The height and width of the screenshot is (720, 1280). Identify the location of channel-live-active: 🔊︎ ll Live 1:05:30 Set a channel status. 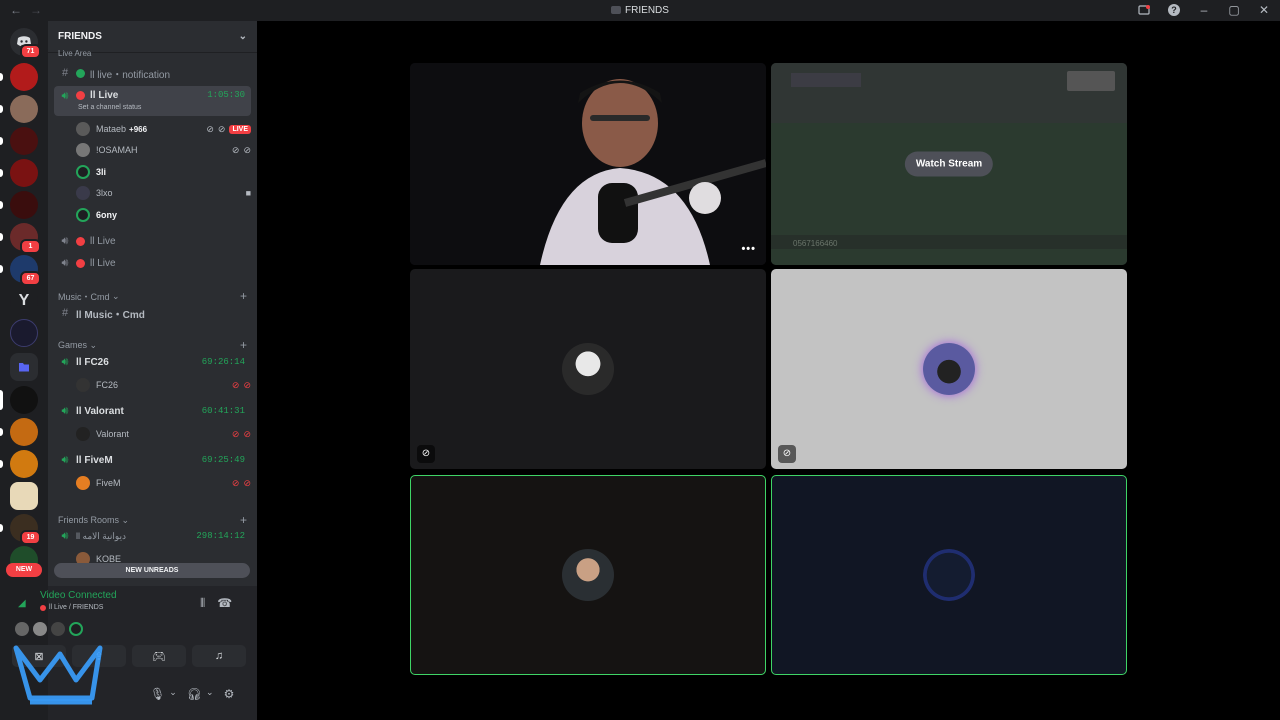
(152, 101).